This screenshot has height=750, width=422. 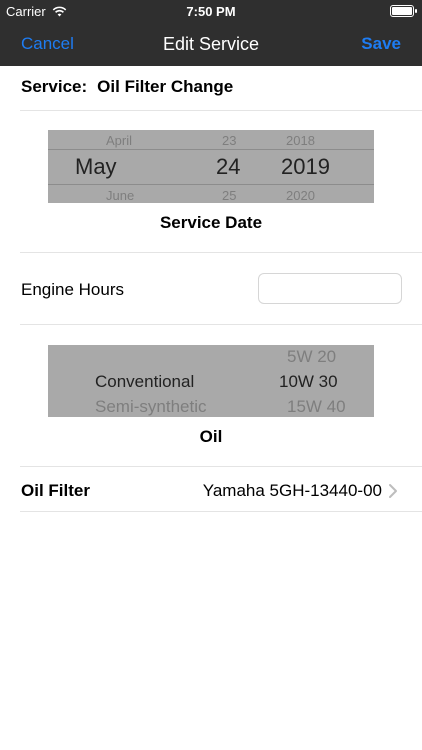 What do you see at coordinates (151, 406) in the screenshot?
I see `oil-type-below: Semi-synthetic` at bounding box center [151, 406].